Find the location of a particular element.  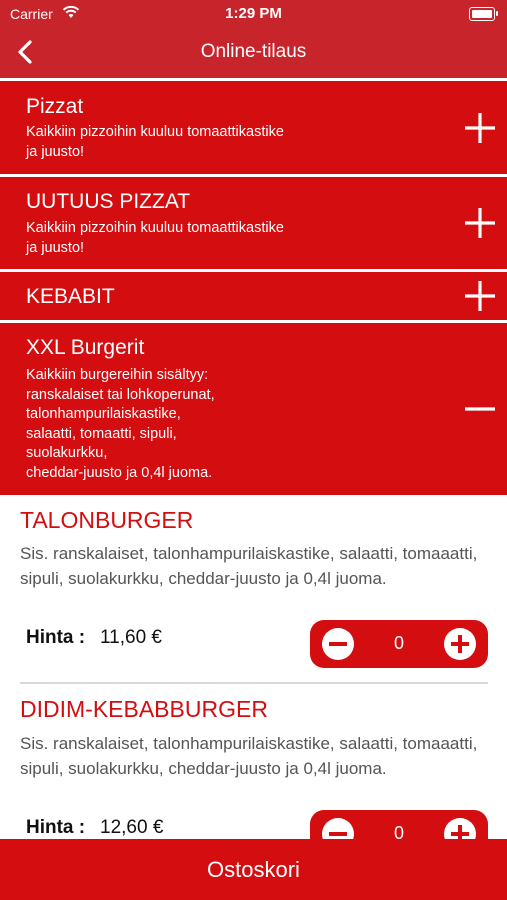

price-value: 12,60 € is located at coordinates (132, 827).